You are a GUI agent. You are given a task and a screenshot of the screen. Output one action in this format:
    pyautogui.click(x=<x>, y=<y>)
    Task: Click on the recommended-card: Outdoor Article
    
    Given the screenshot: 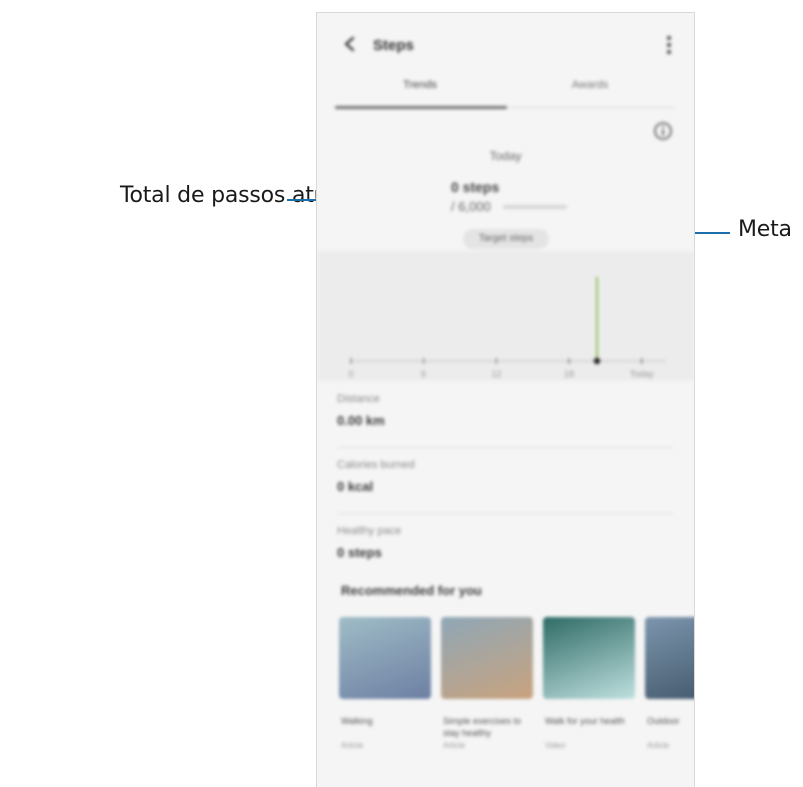 What is the action you would take?
    pyautogui.click(x=669, y=692)
    